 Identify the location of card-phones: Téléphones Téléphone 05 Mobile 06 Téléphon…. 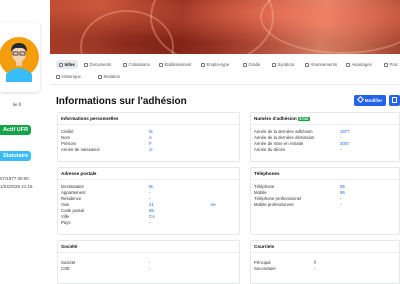
(325, 201).